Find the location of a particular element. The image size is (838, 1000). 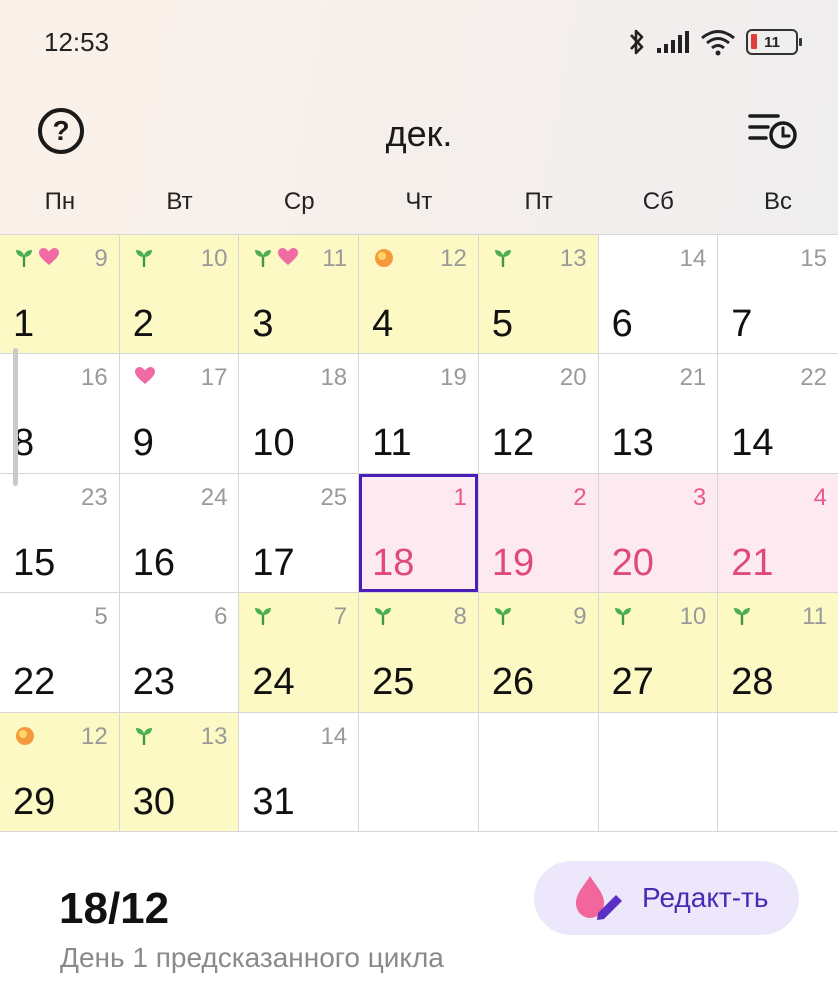

date-number: 12 is located at coordinates (513, 443).